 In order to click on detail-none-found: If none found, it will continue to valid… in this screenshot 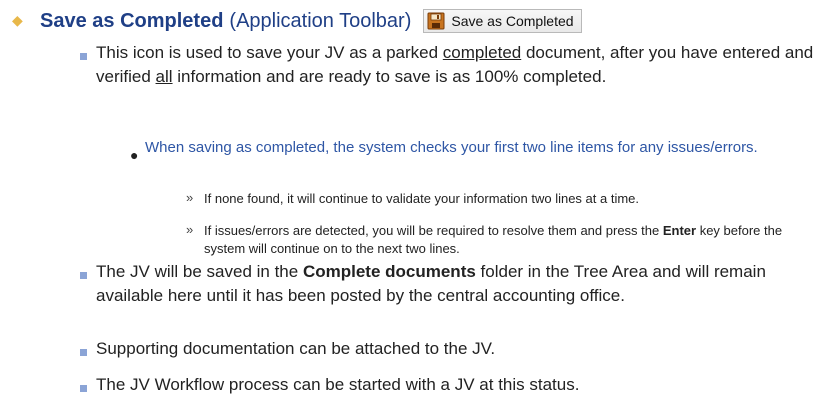, I will do `click(422, 198)`.